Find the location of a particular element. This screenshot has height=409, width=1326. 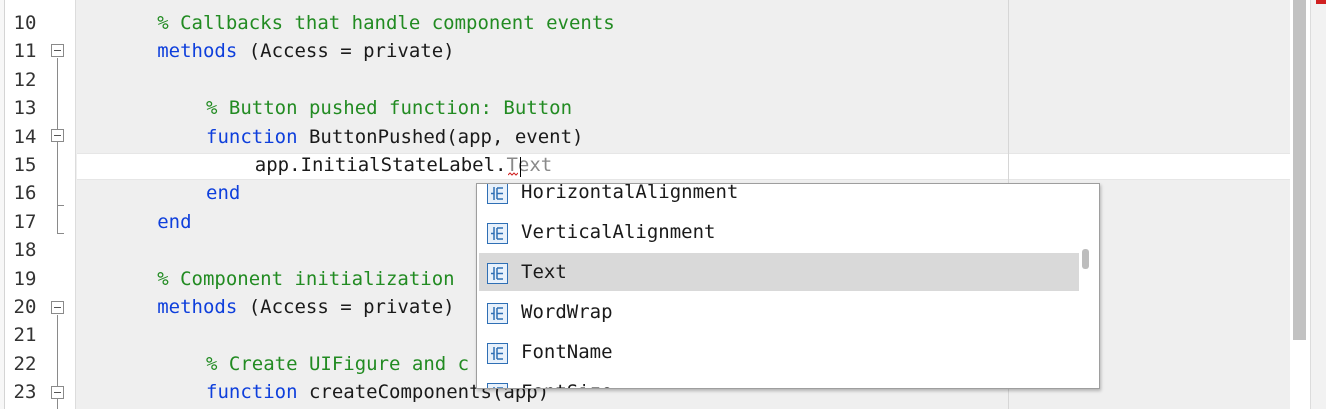

line-number: 18 is located at coordinates (25, 250).